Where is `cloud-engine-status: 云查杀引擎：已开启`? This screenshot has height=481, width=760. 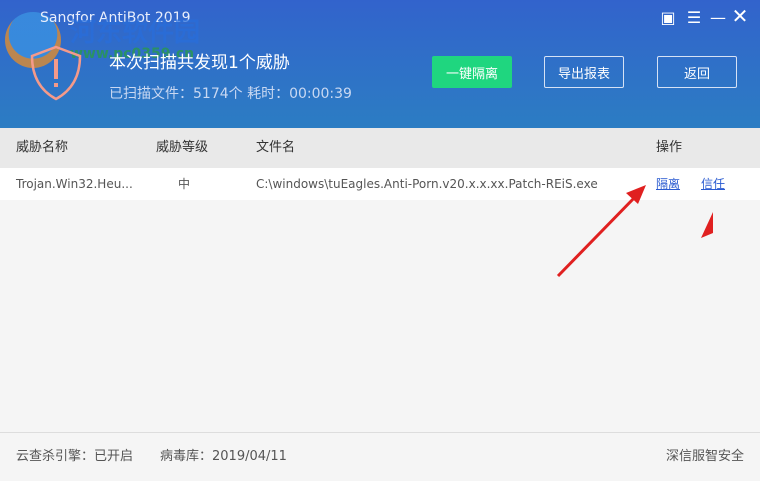
cloud-engine-status: 云查杀引擎：已开启 is located at coordinates (75, 456).